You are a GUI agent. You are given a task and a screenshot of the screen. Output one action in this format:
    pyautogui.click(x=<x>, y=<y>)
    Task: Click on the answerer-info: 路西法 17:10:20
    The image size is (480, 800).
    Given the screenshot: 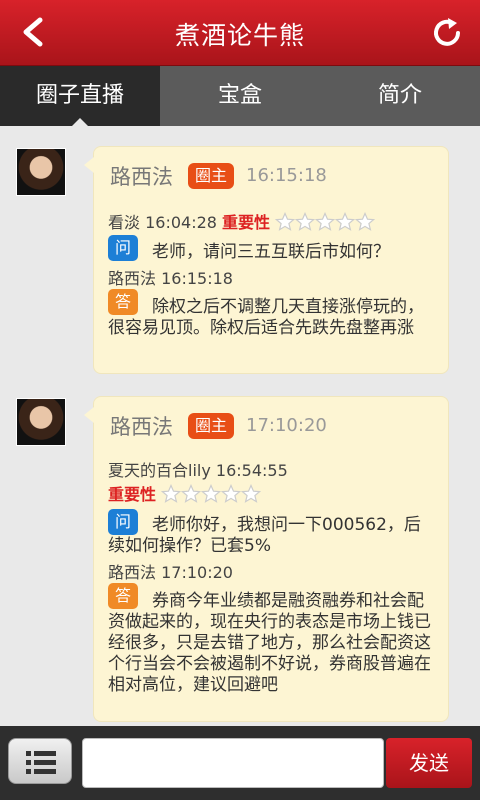 What is the action you would take?
    pyautogui.click(x=170, y=572)
    